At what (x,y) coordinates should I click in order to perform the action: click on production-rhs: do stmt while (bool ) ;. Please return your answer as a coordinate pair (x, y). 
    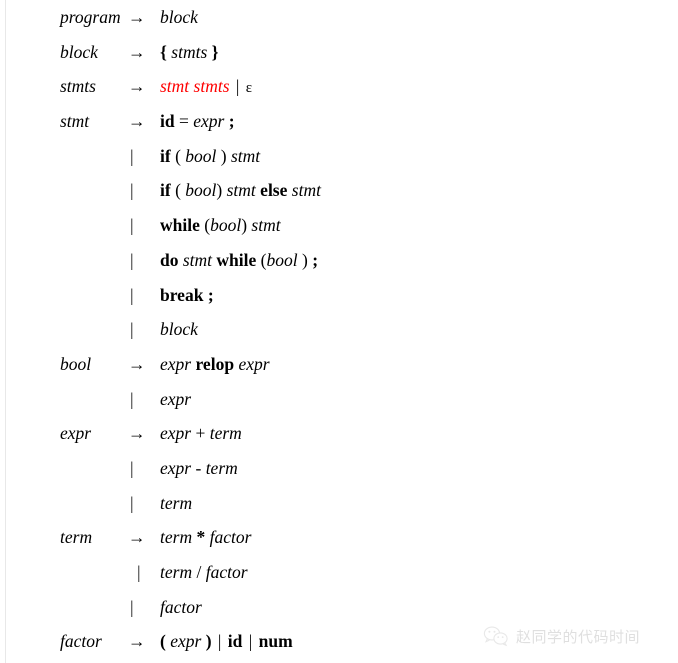
    Looking at the image, I should click on (239, 260).